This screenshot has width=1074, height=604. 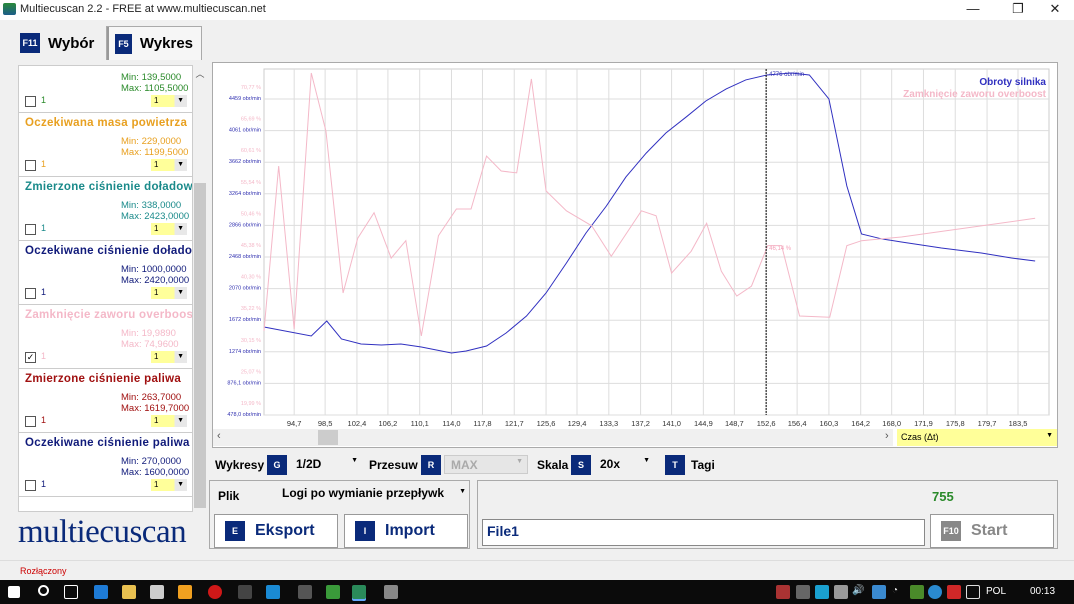 What do you see at coordinates (829, 423) in the screenshot?
I see `x-tick-label: 160,3` at bounding box center [829, 423].